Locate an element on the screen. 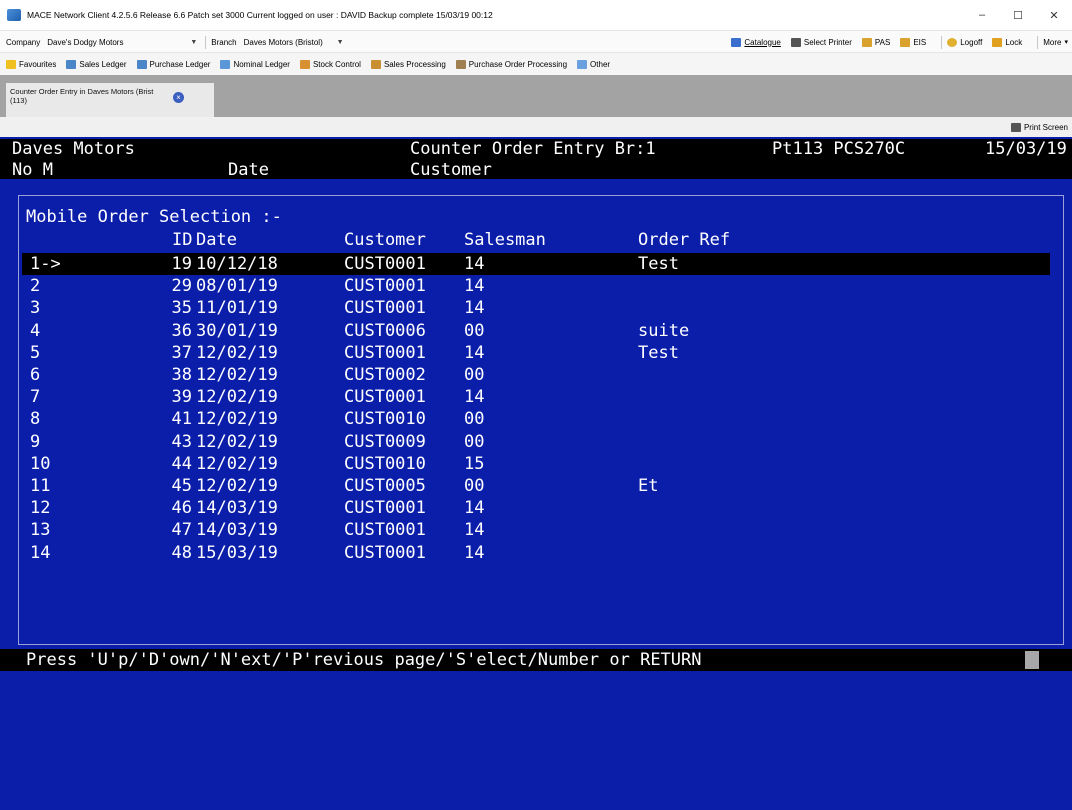 The image size is (1072, 810). row-salesman: 15 is located at coordinates (474, 463).